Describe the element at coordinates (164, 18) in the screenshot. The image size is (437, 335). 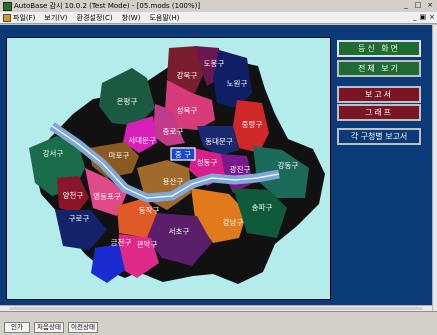
I see `menu-help: 도움말(H)` at that location.